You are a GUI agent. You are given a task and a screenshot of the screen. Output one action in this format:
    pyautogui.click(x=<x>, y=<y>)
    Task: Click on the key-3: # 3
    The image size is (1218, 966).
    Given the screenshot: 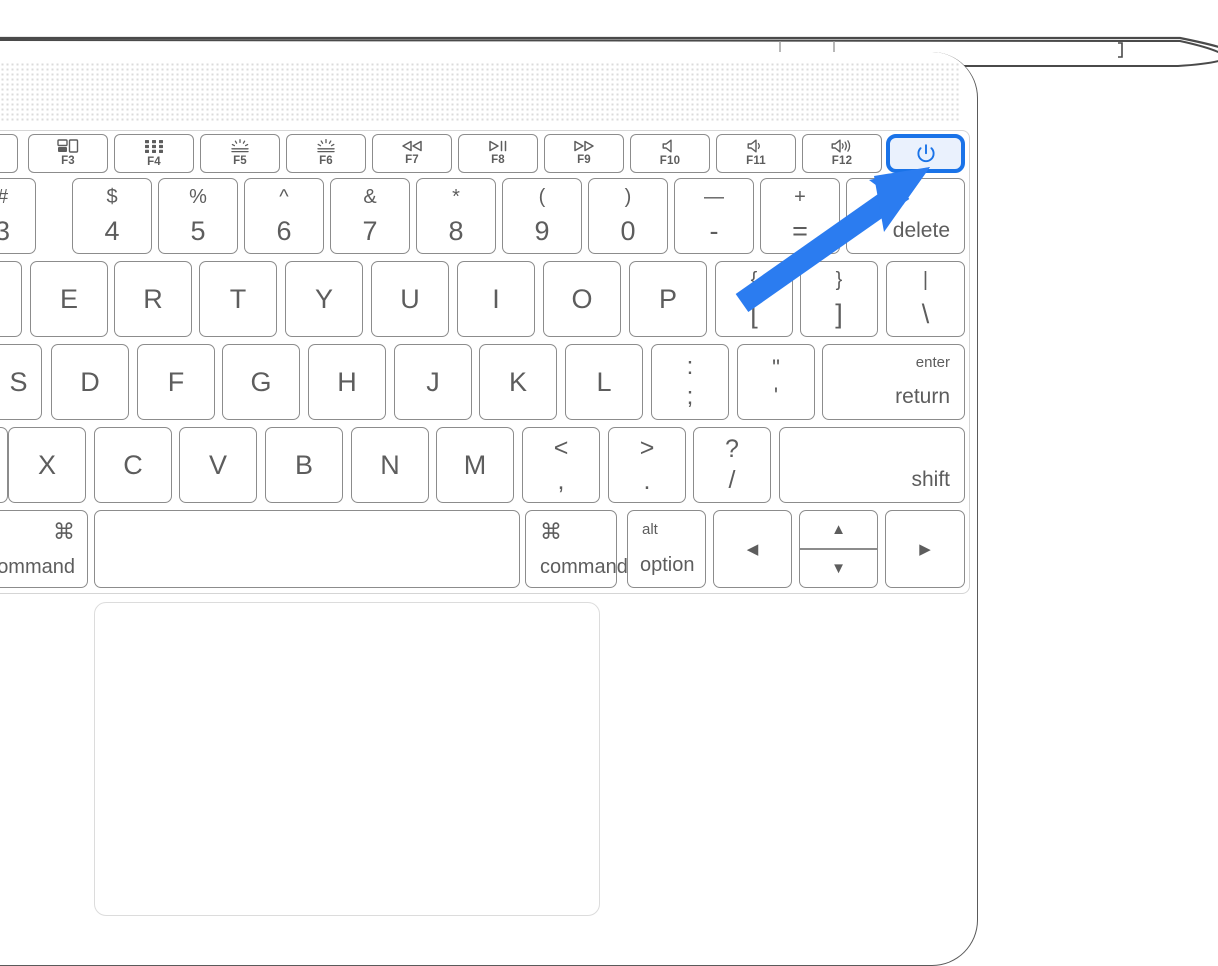 What is the action you would take?
    pyautogui.click(x=18, y=216)
    